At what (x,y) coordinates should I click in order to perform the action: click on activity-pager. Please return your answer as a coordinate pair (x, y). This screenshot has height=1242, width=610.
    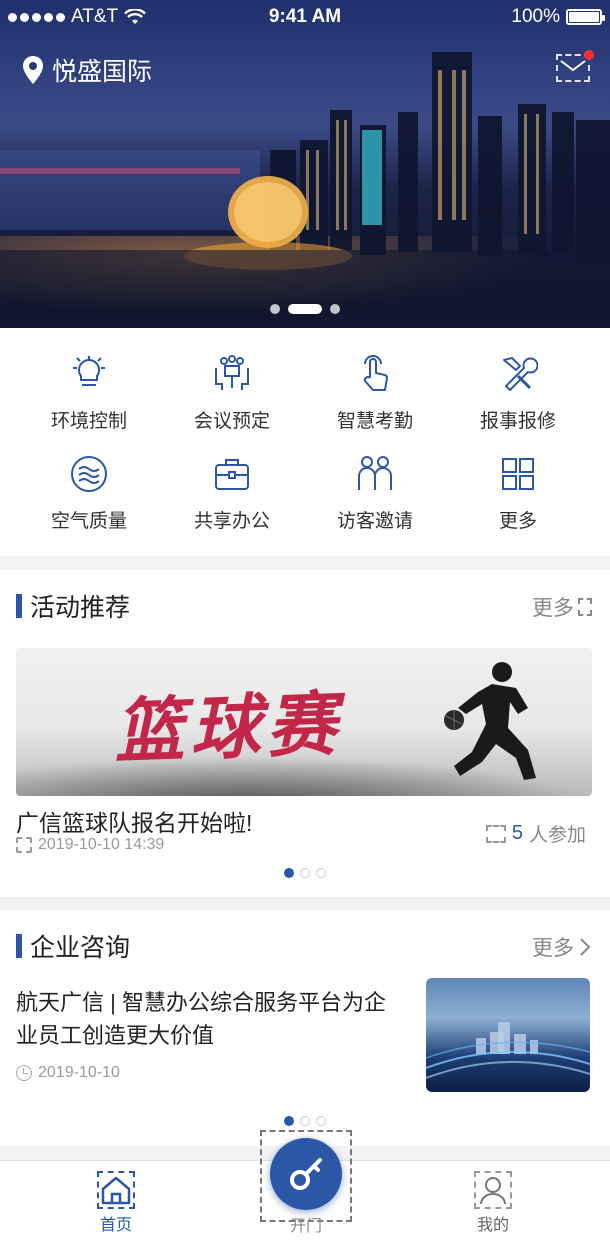
    Looking at the image, I should click on (305, 873).